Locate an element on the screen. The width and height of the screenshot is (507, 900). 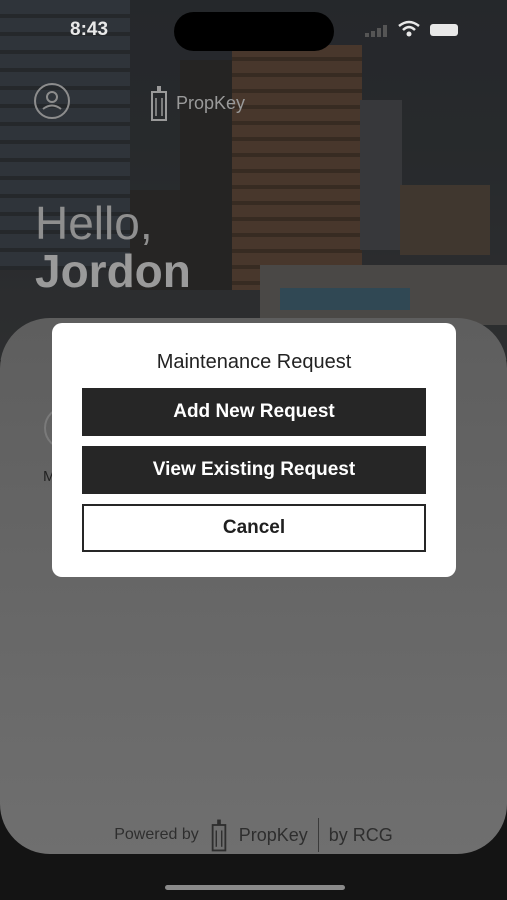
header-logo: PropKey is located at coordinates (196, 103).